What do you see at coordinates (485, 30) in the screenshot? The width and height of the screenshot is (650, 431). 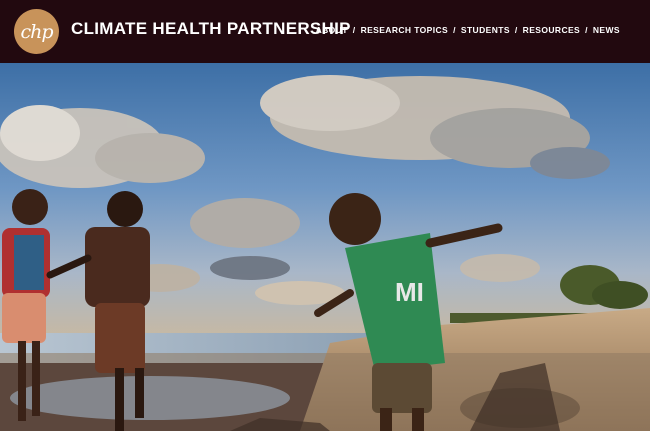 I see `nav-item-students: STUDENTS` at bounding box center [485, 30].